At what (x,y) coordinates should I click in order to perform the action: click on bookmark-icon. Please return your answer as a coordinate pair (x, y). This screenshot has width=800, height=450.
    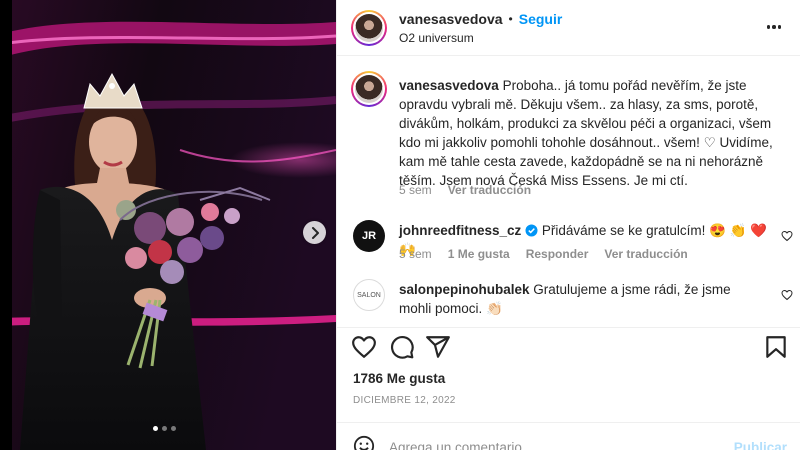
    Looking at the image, I should click on (776, 347).